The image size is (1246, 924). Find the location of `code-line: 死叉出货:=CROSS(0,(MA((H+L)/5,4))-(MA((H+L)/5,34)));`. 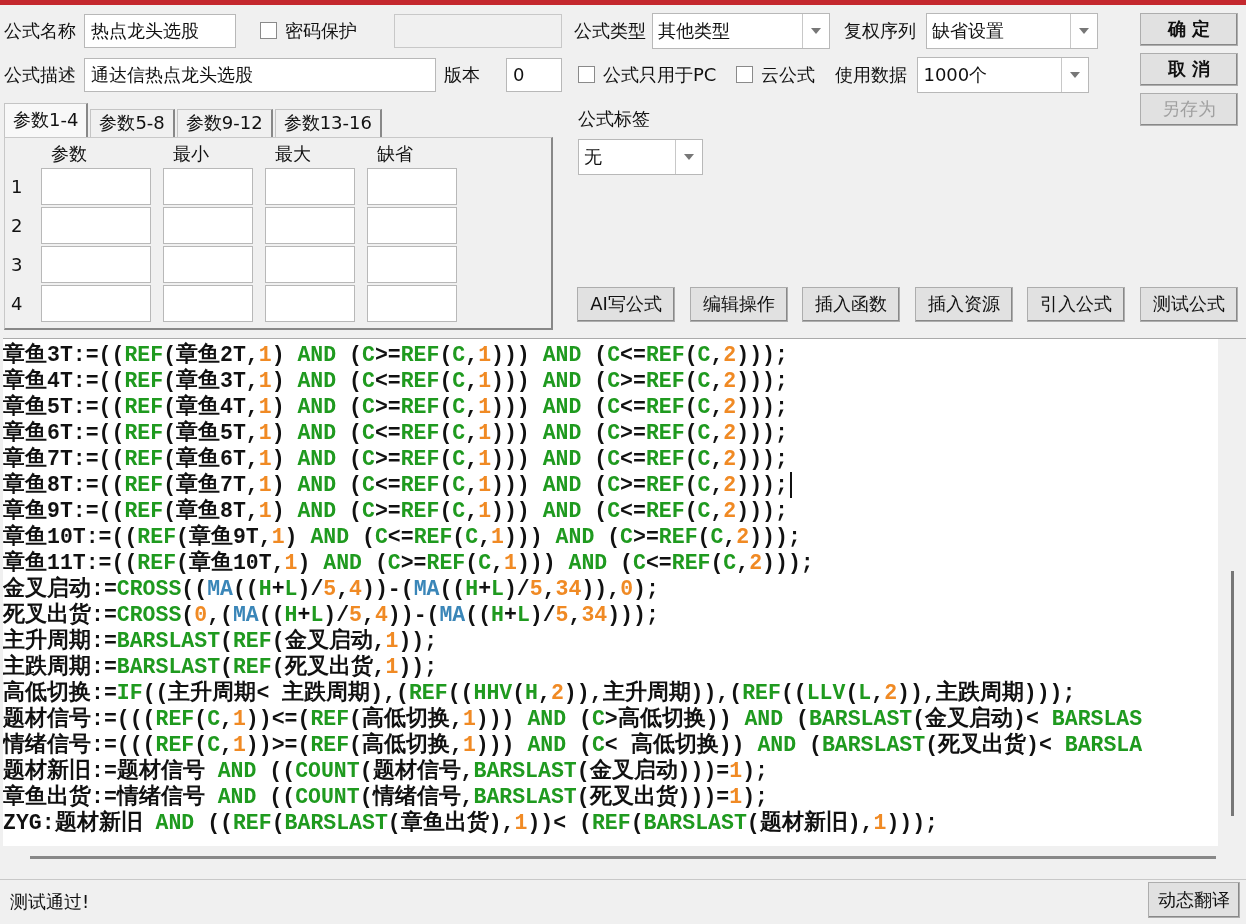

code-line: 死叉出货:=CROSS(0,(MA((H+L)/5,4))-(MA((H+L)/5,34))); is located at coordinates (331, 614).